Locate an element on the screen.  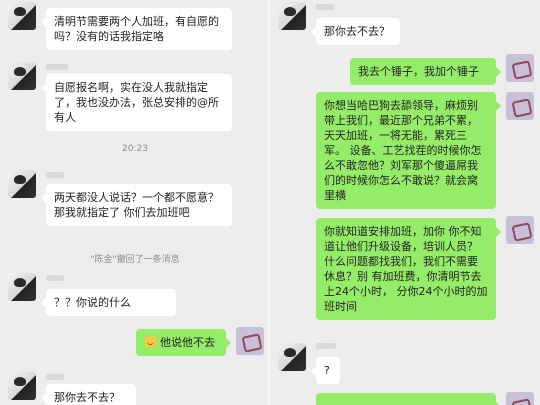
chat-bubble: 清明节需要两个人加班，有自愿的吗？没有的话我指定咯 is located at coordinates (136, 29).